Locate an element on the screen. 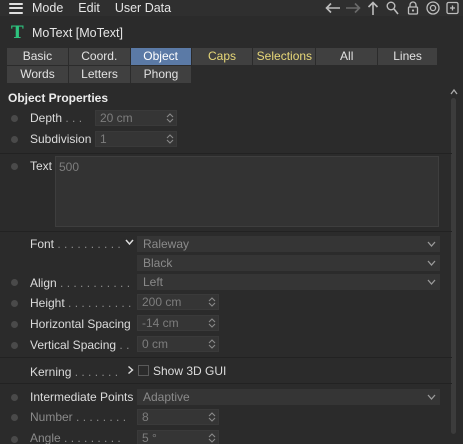  text-label: Text is located at coordinates (41, 166).